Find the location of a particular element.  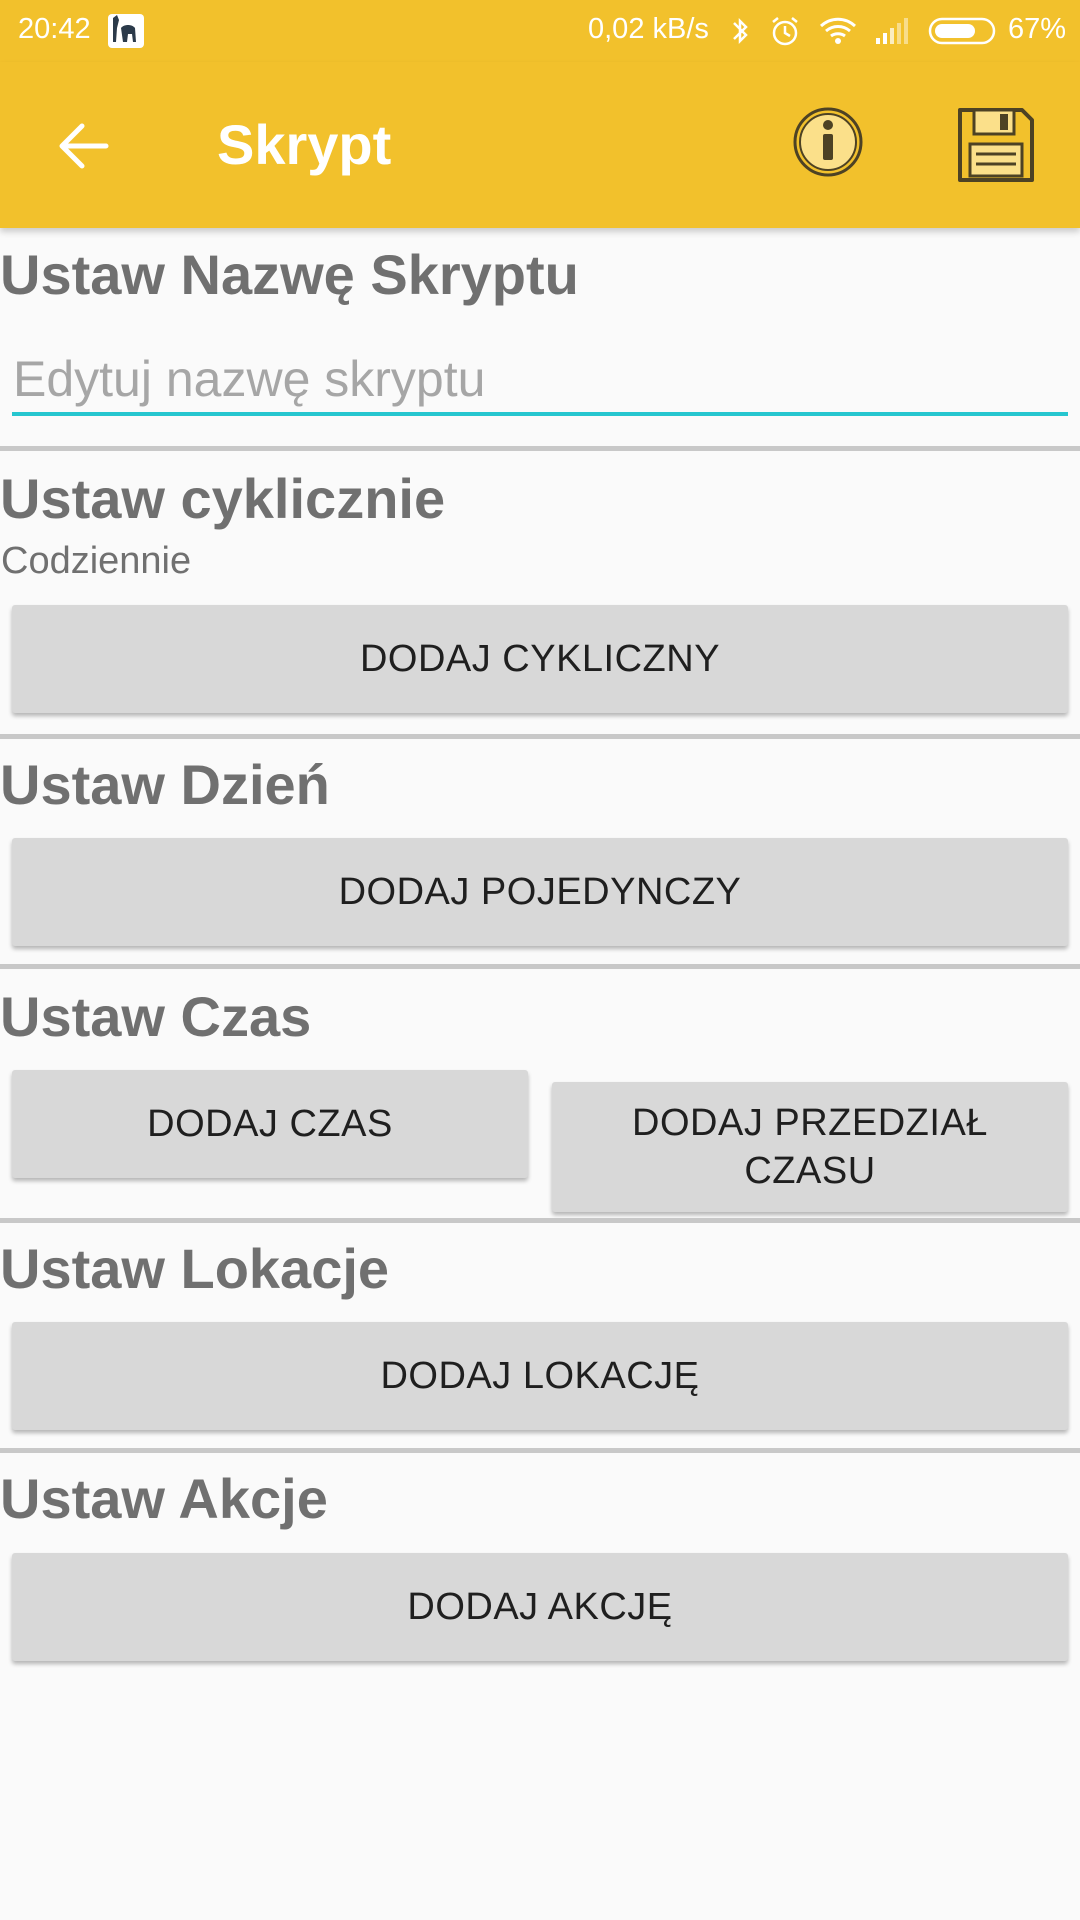

back-arrow-icon is located at coordinates (84, 146).